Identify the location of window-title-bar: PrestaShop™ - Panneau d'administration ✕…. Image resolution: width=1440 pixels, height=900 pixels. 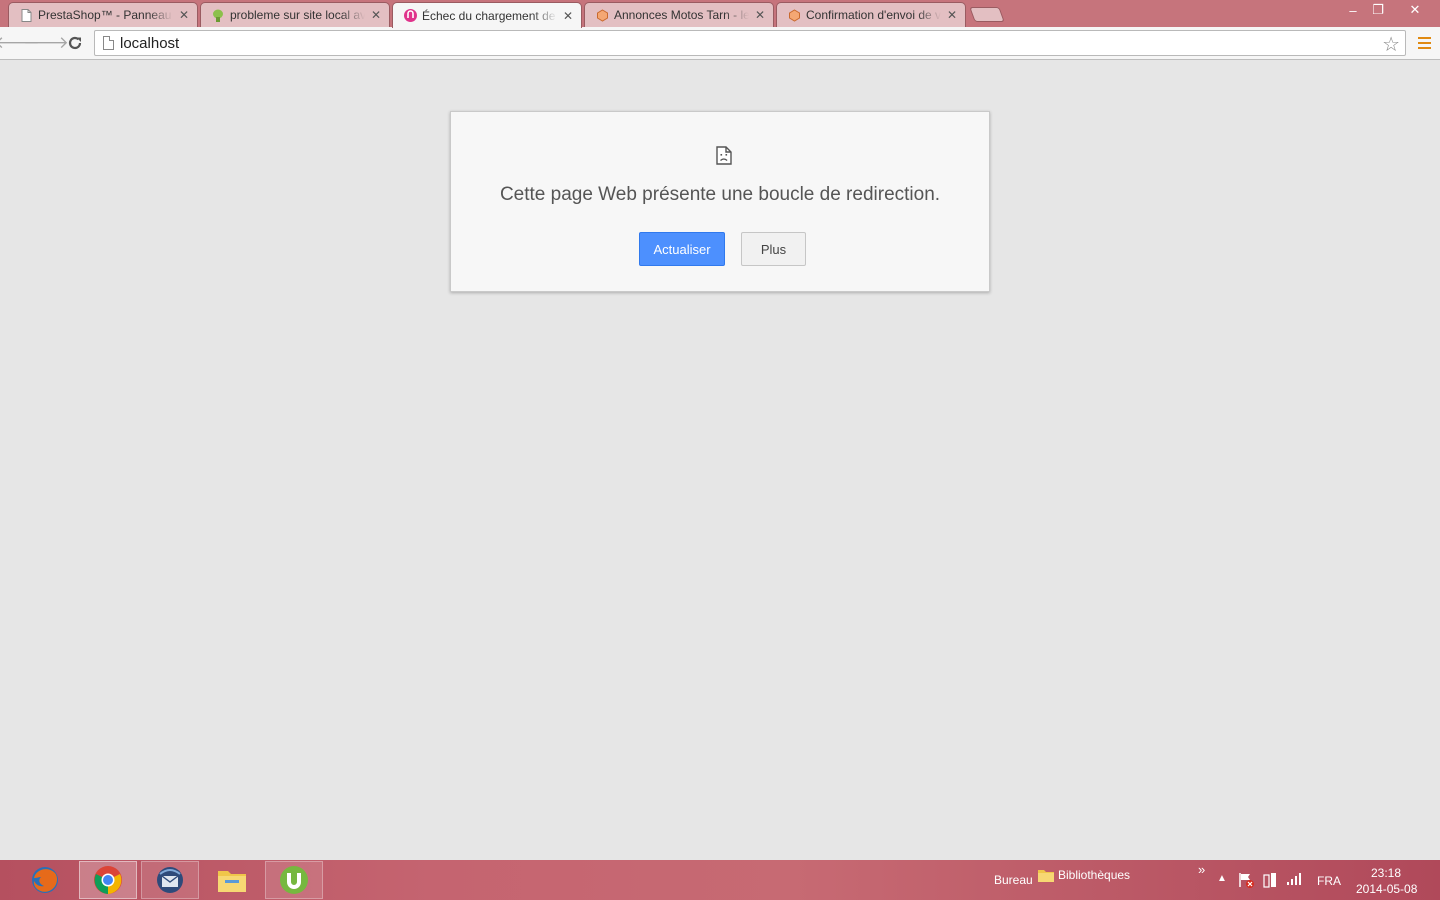
(720, 14).